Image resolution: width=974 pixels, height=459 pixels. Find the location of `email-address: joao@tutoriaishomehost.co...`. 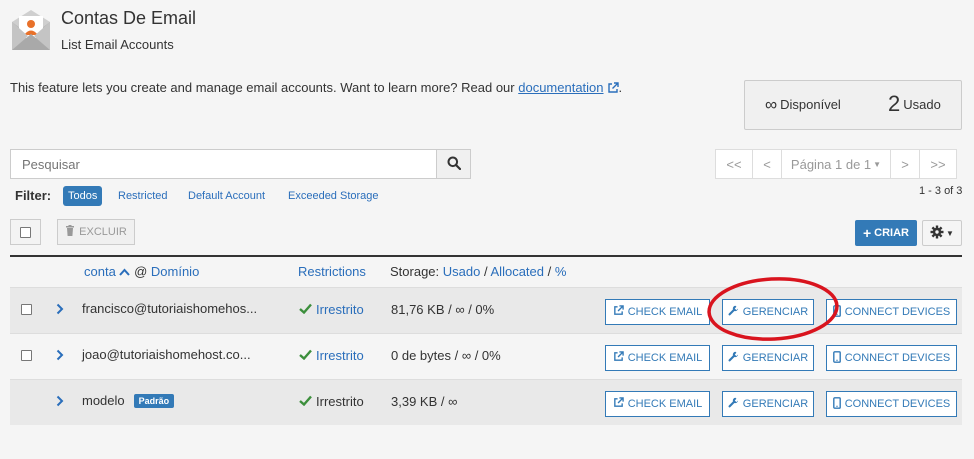

email-address: joao@tutoriaishomehost.co... is located at coordinates (166, 354).